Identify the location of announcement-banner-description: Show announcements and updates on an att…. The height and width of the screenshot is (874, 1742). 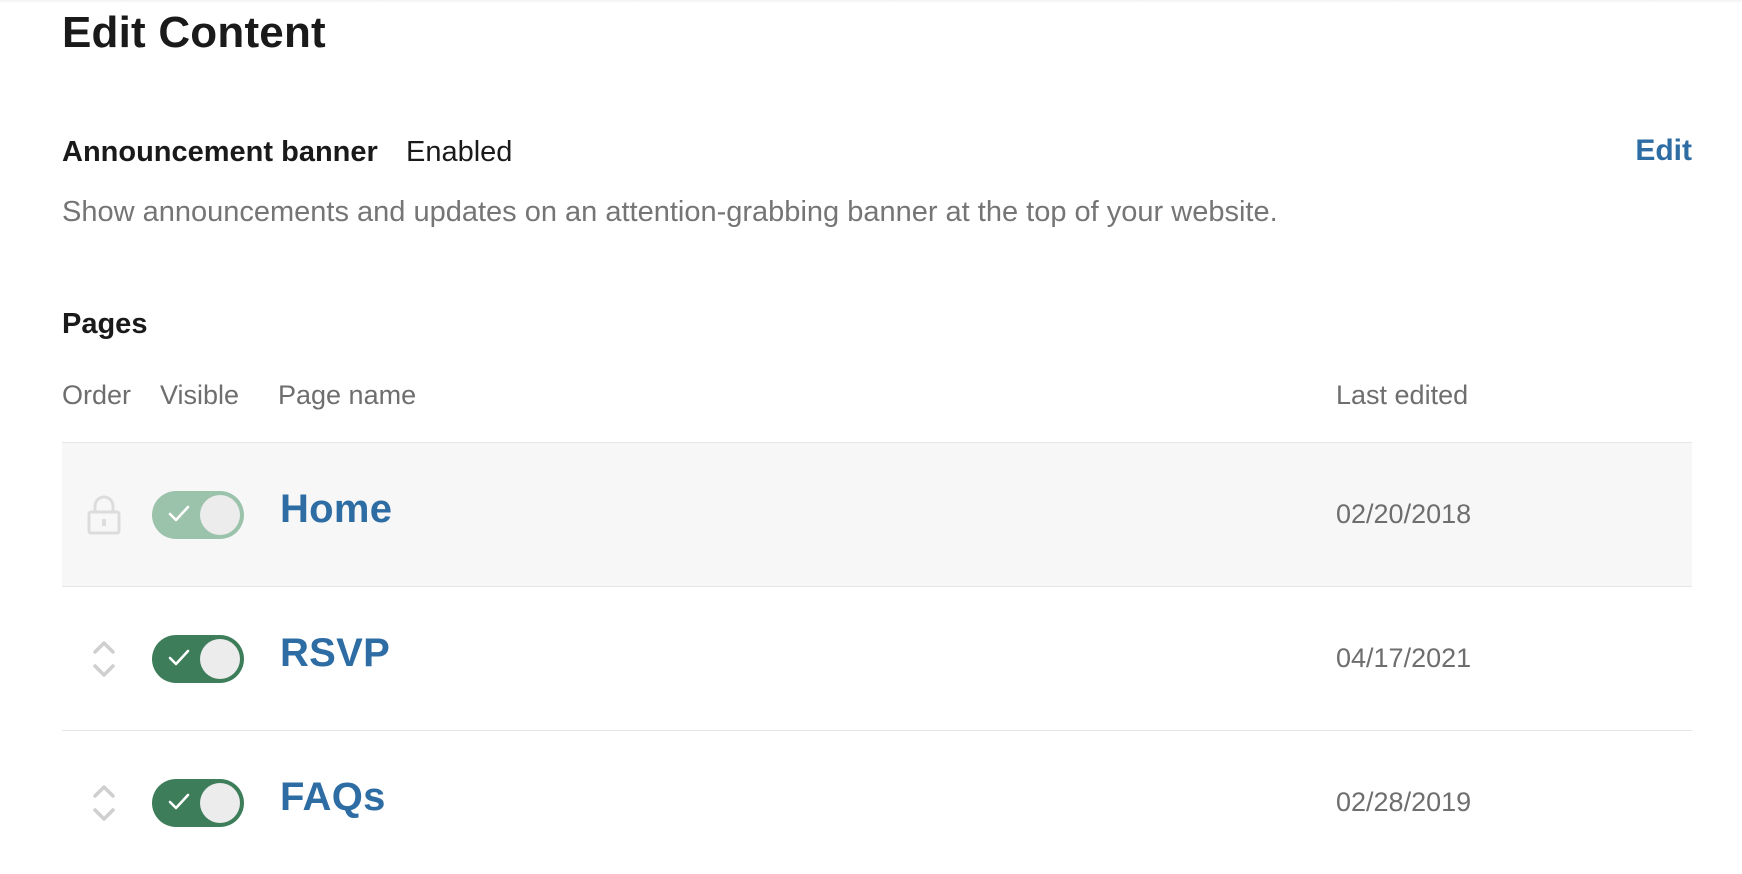
(670, 212).